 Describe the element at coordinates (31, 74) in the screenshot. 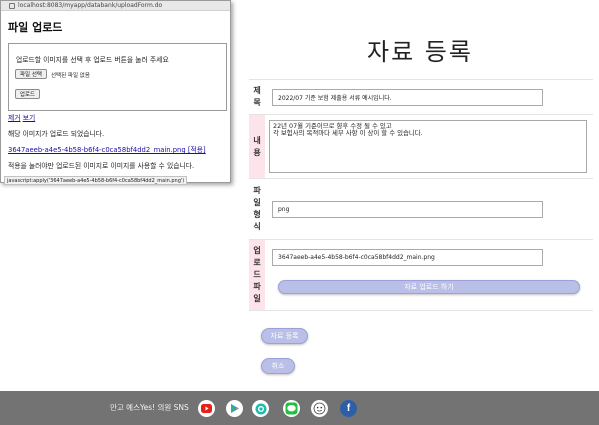

I see `choose-file-button: 파일 선택` at that location.